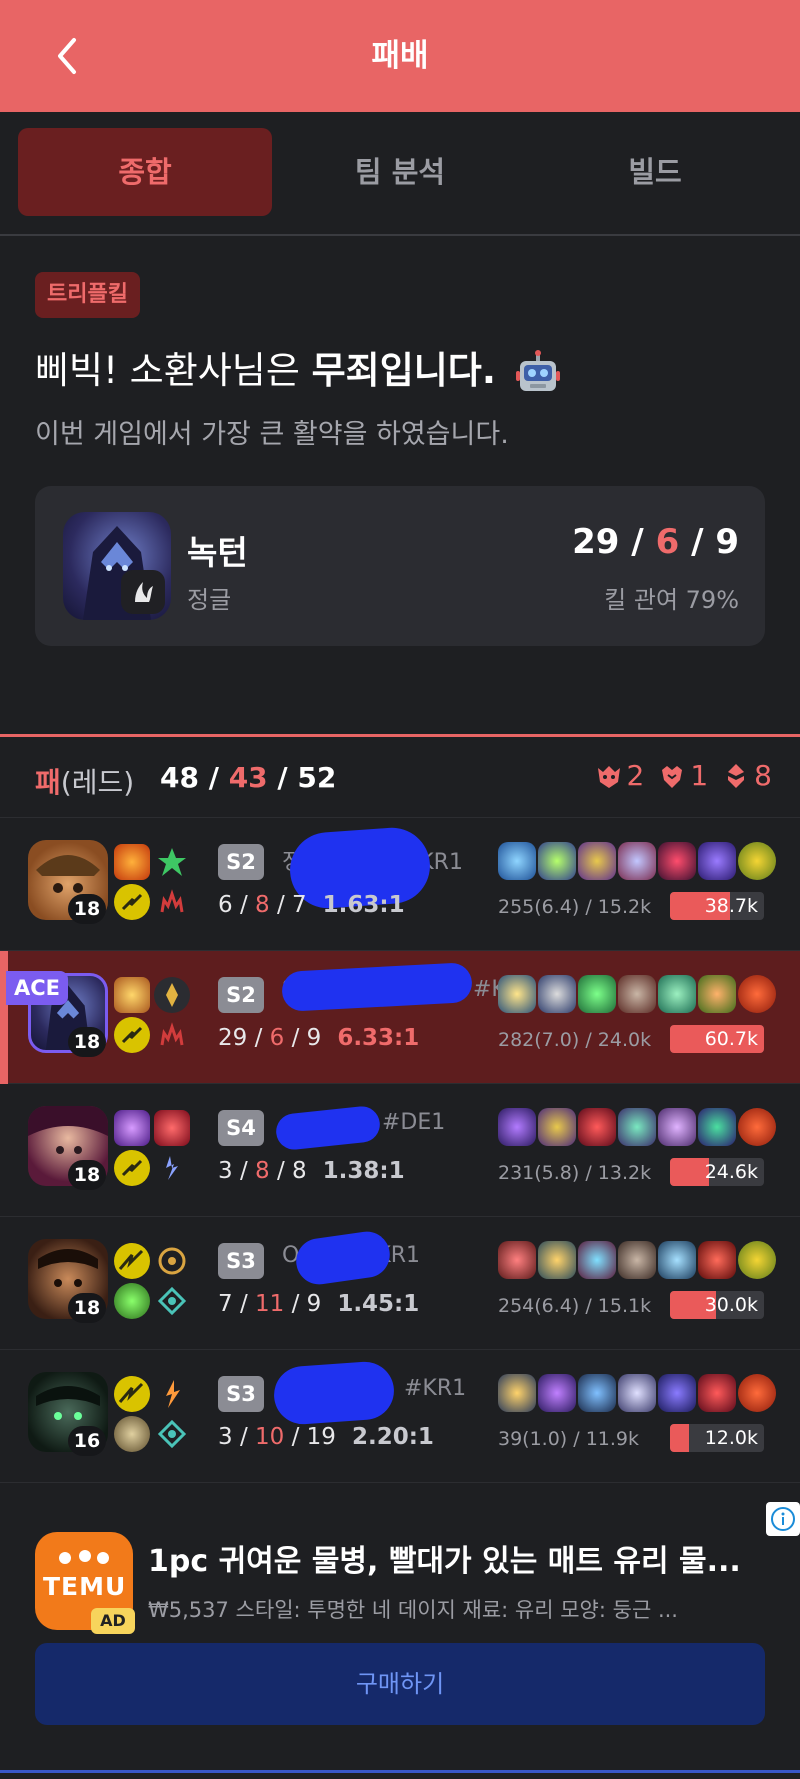 The height and width of the screenshot is (1779, 800). What do you see at coordinates (173, 370) in the screenshot?
I see `headline-prefix: 삐빅! 소환사님은` at bounding box center [173, 370].